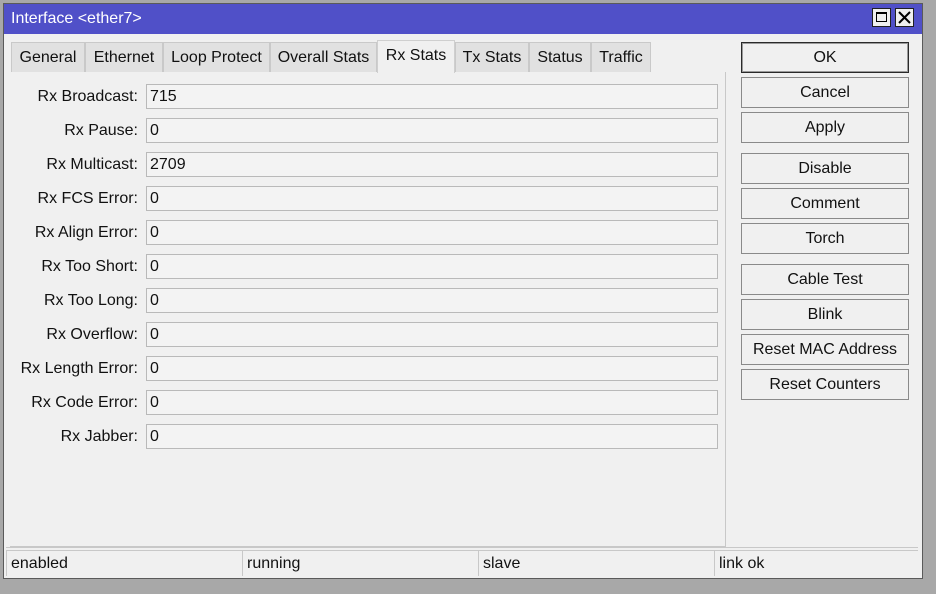  I want to click on field-row-rx-overflow: Rx Overflow: 0, so click(366, 335).